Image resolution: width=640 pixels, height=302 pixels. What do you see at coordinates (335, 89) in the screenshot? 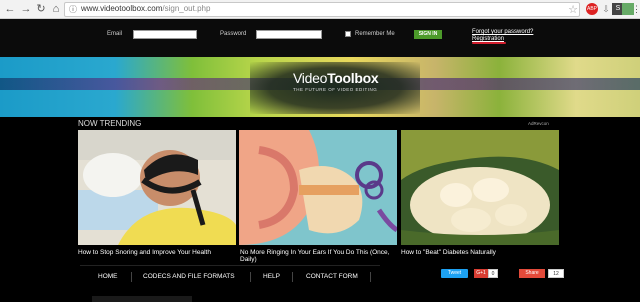
I see `tagline: THE FUTURE OF VIDEO EDITING` at bounding box center [335, 89].